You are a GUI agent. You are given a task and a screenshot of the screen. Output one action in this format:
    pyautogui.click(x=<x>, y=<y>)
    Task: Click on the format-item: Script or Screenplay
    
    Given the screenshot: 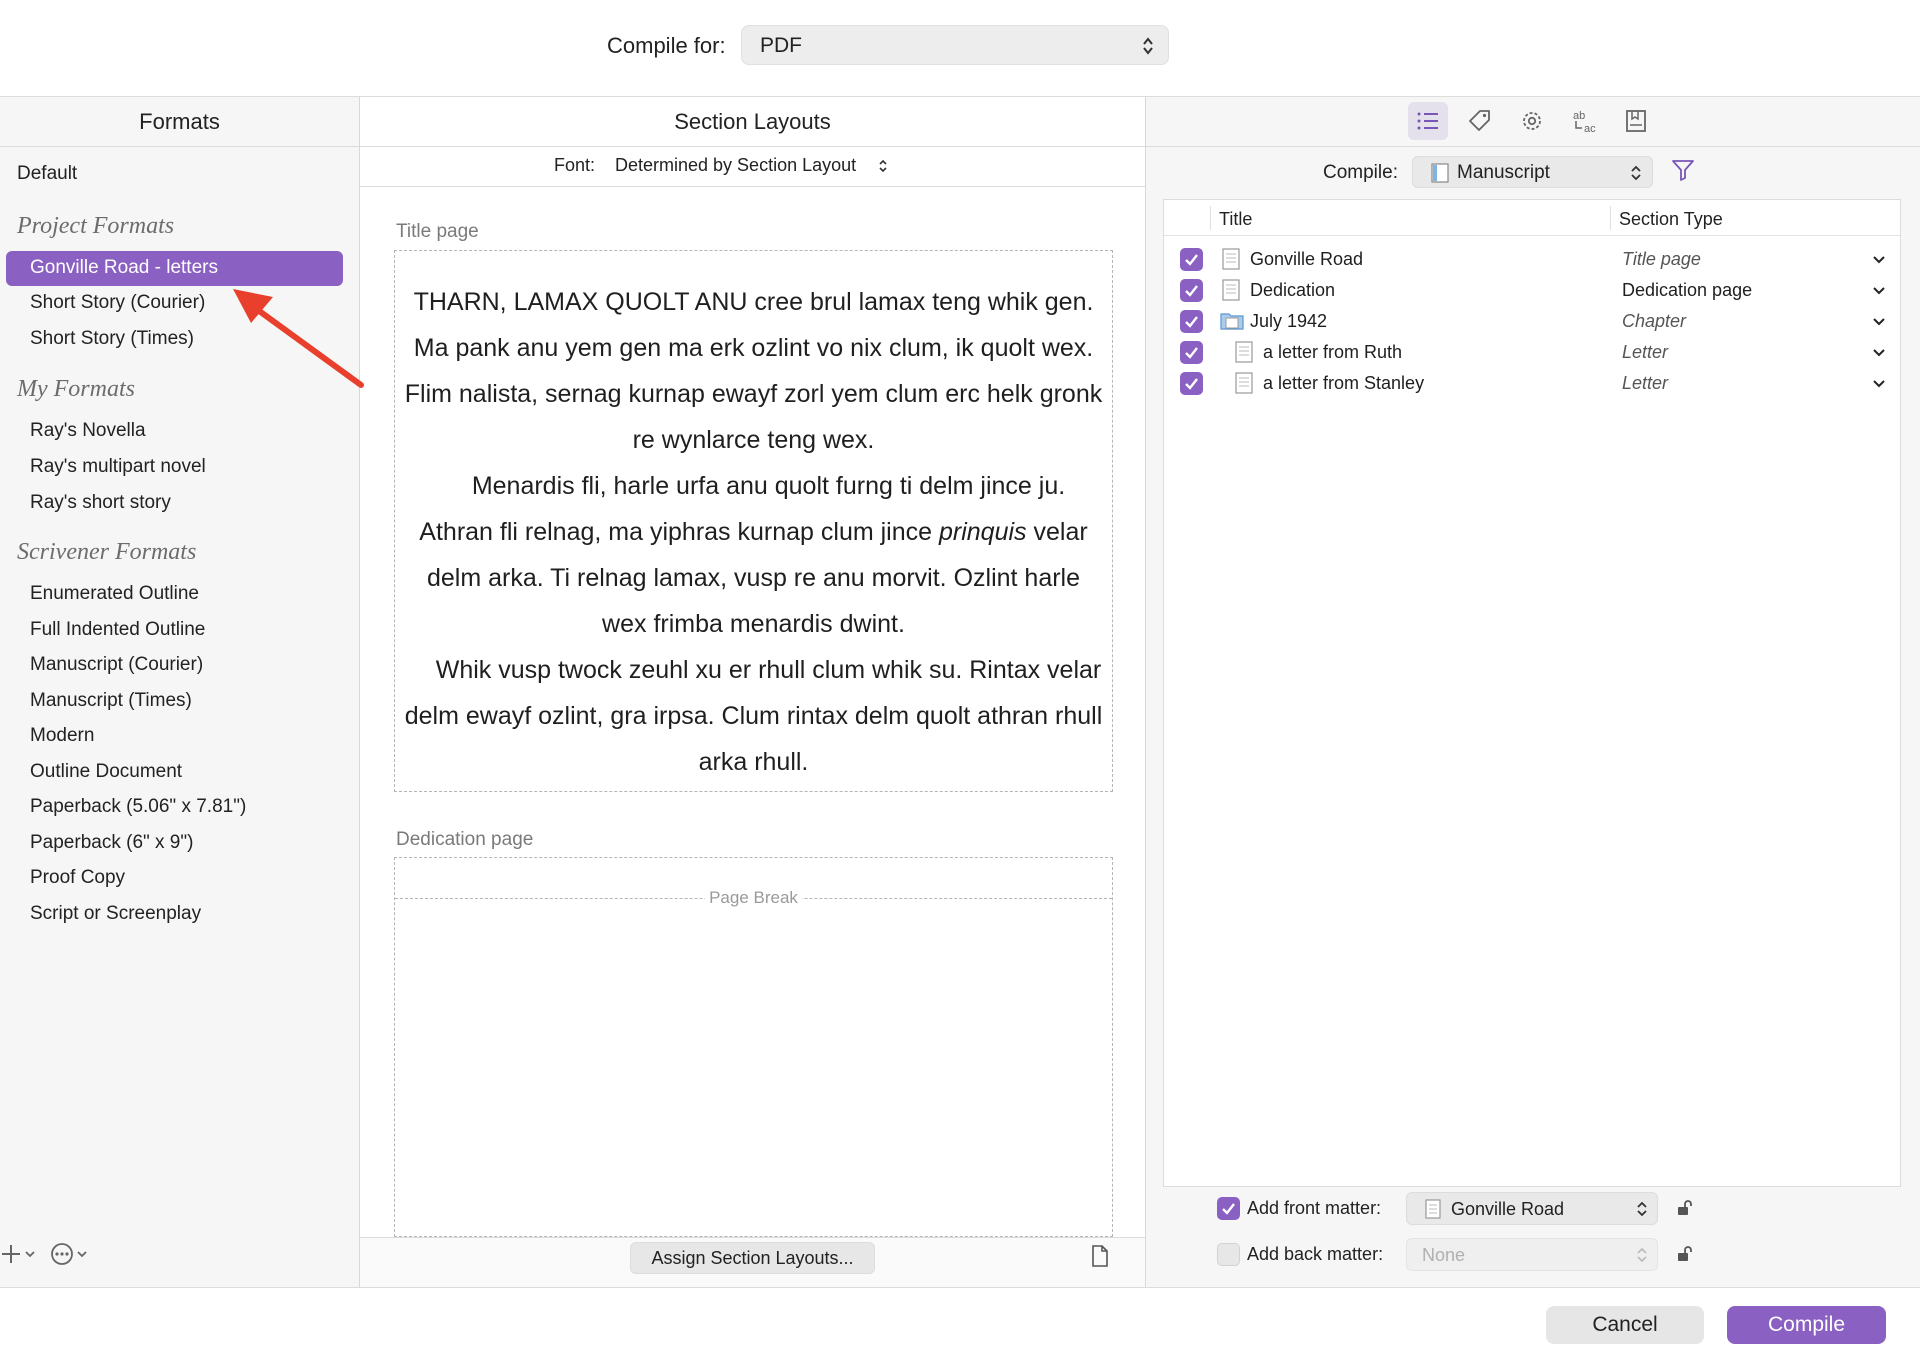 What is the action you would take?
    pyautogui.click(x=115, y=914)
    